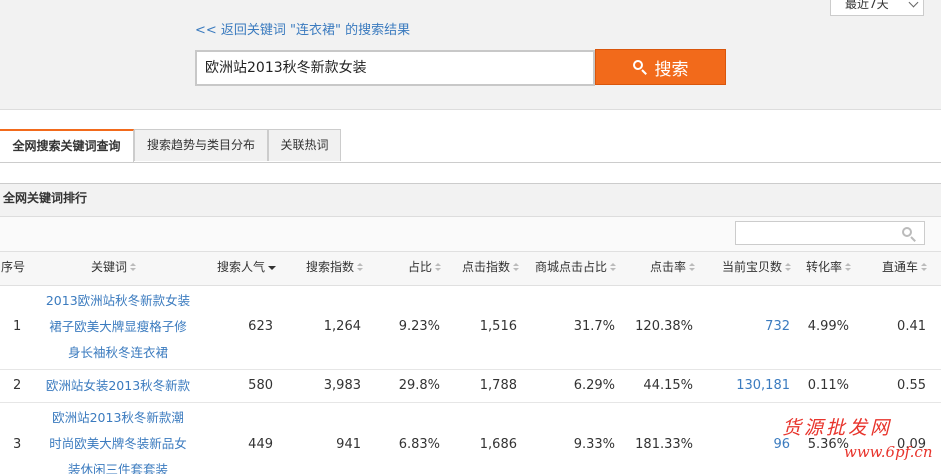 This screenshot has width=941, height=474. Describe the element at coordinates (888, 452) in the screenshot. I see `watermark-site-url: www.6pf.cn` at that location.